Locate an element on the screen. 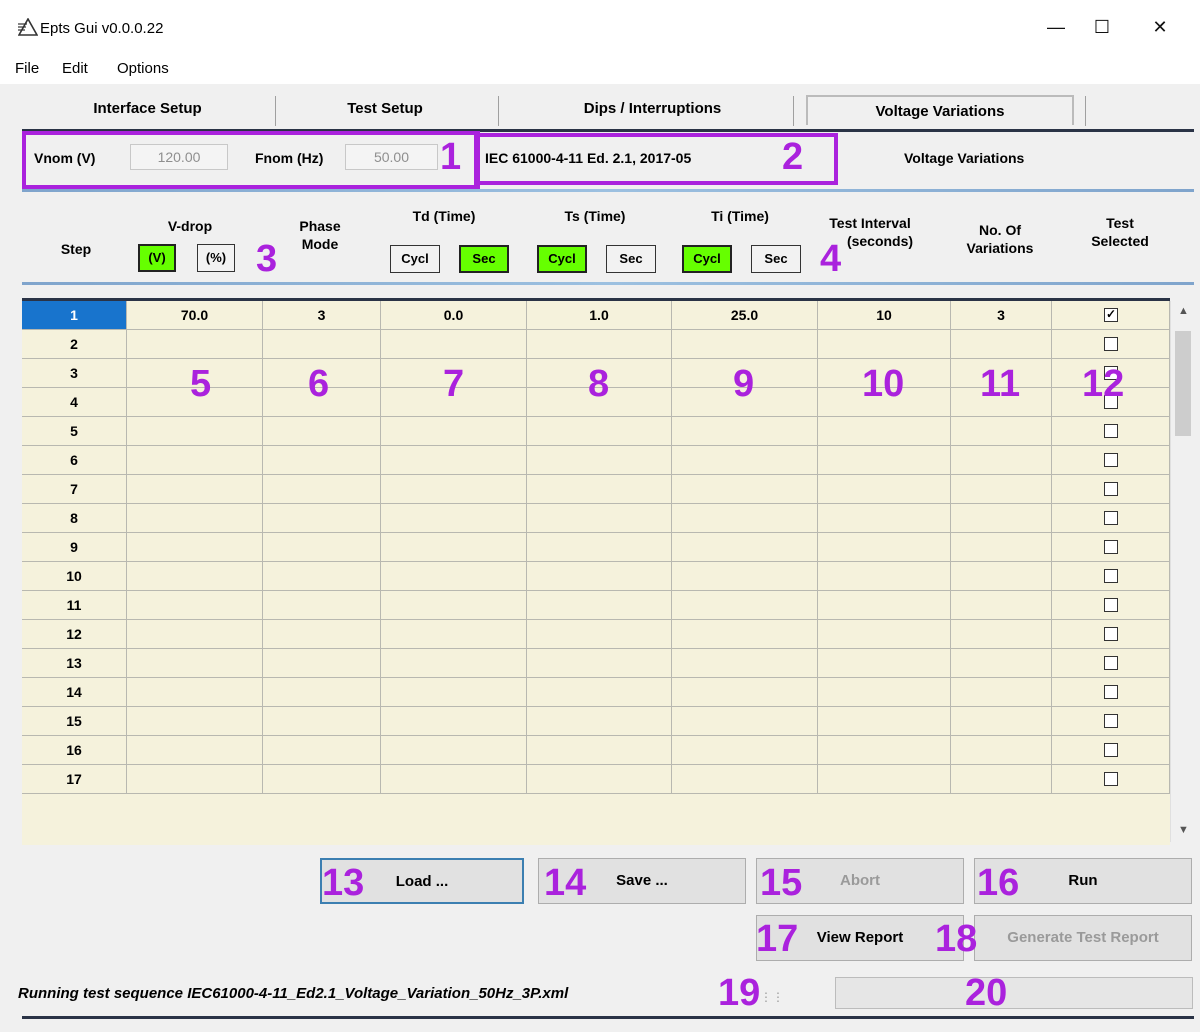 The image size is (1200, 1032). step-number: 10 is located at coordinates (74, 576).